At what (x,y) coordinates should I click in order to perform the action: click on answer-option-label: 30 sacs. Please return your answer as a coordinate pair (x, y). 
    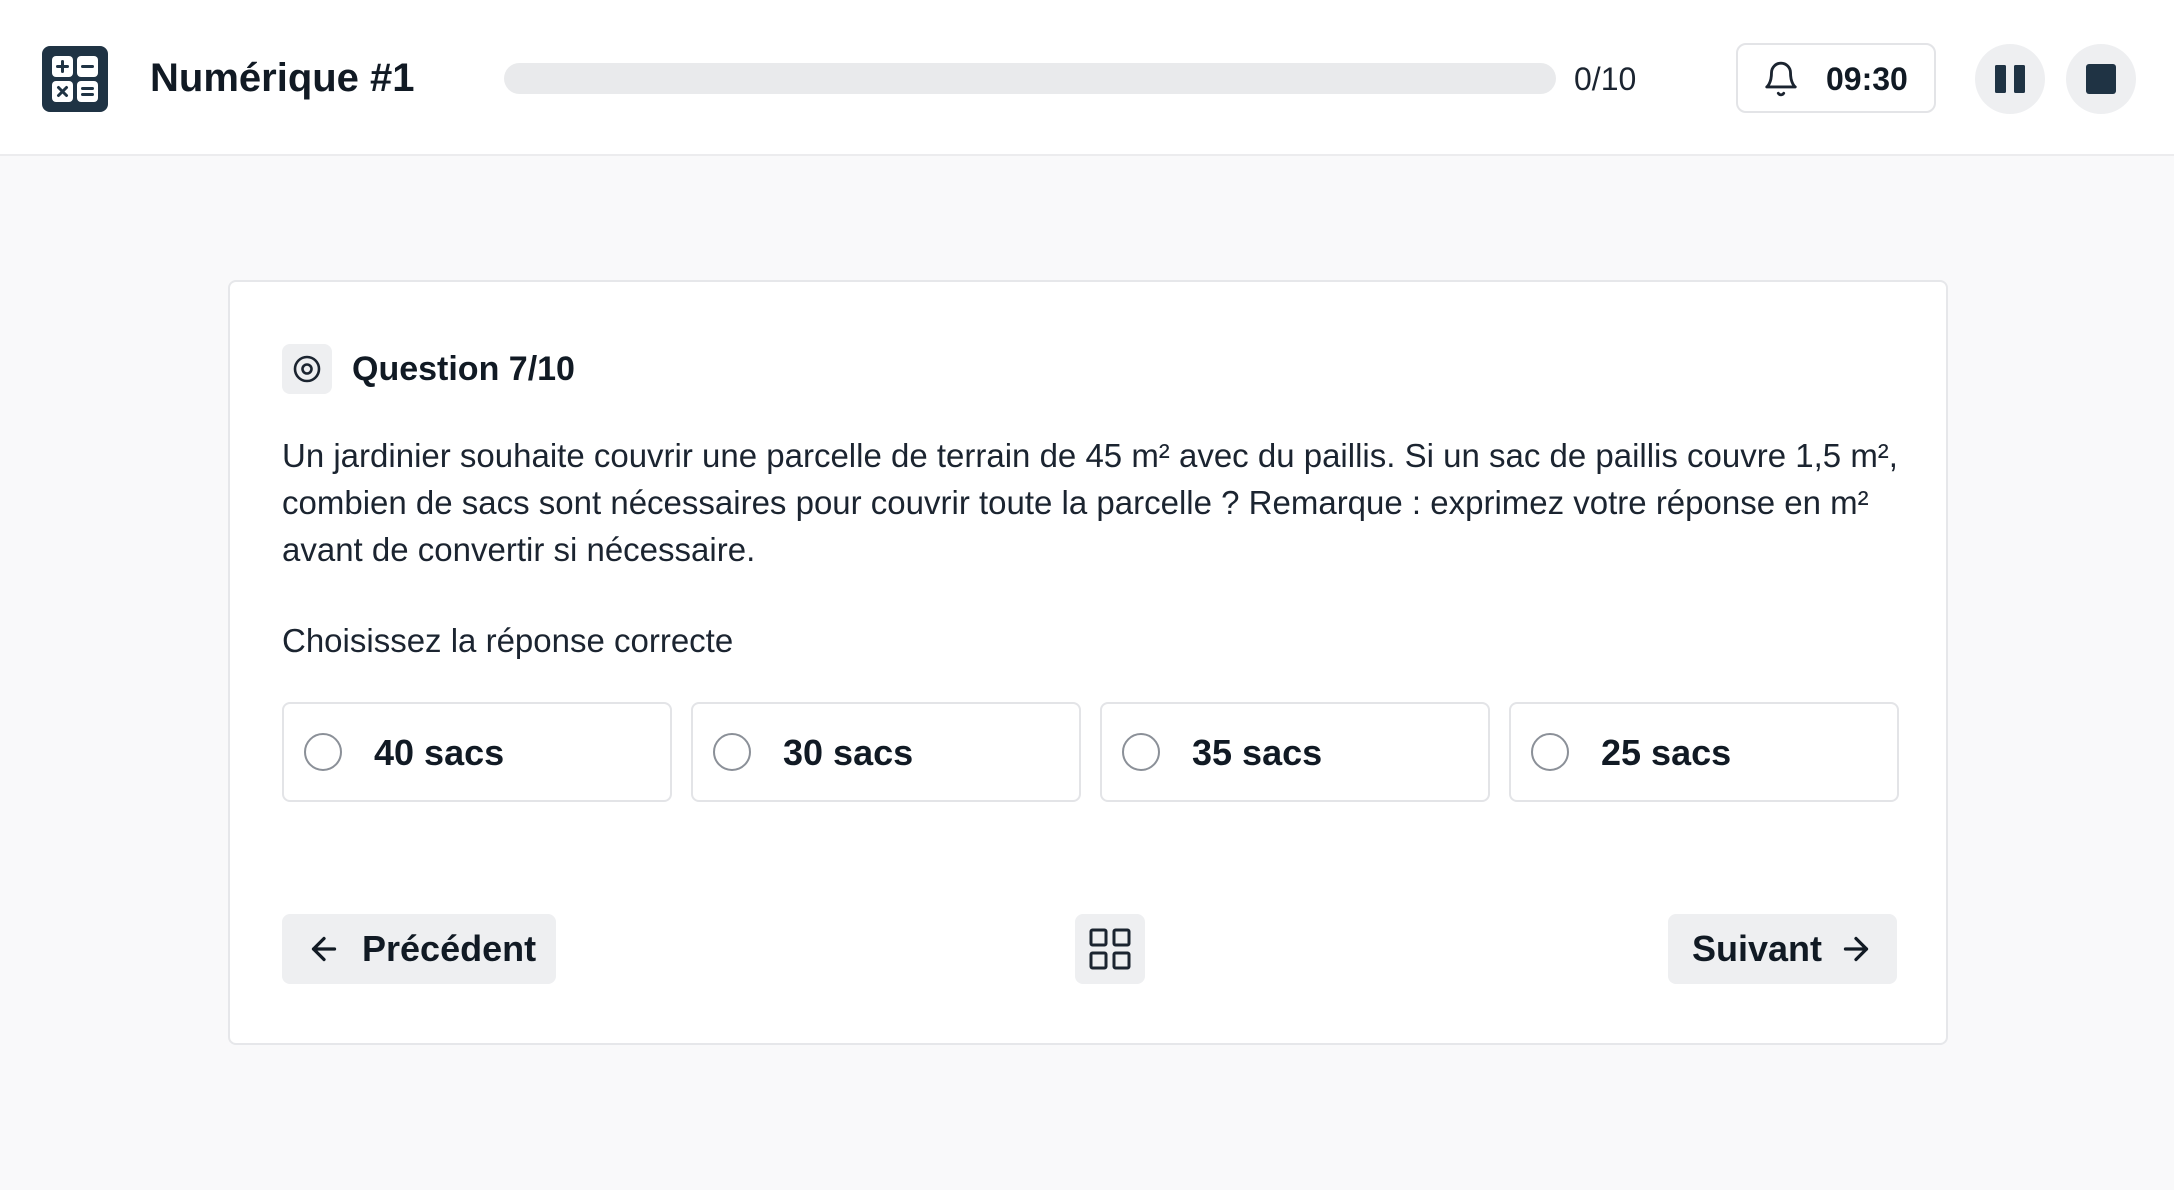
    Looking at the image, I should click on (848, 752).